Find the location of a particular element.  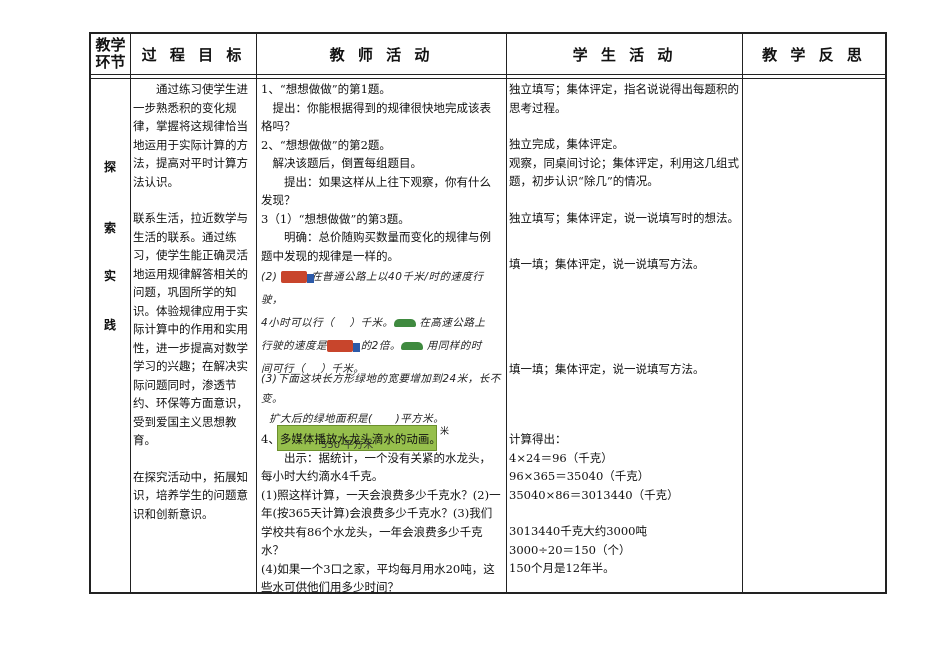

header-teacher: 教 师 活 动 is located at coordinates (381, 54).